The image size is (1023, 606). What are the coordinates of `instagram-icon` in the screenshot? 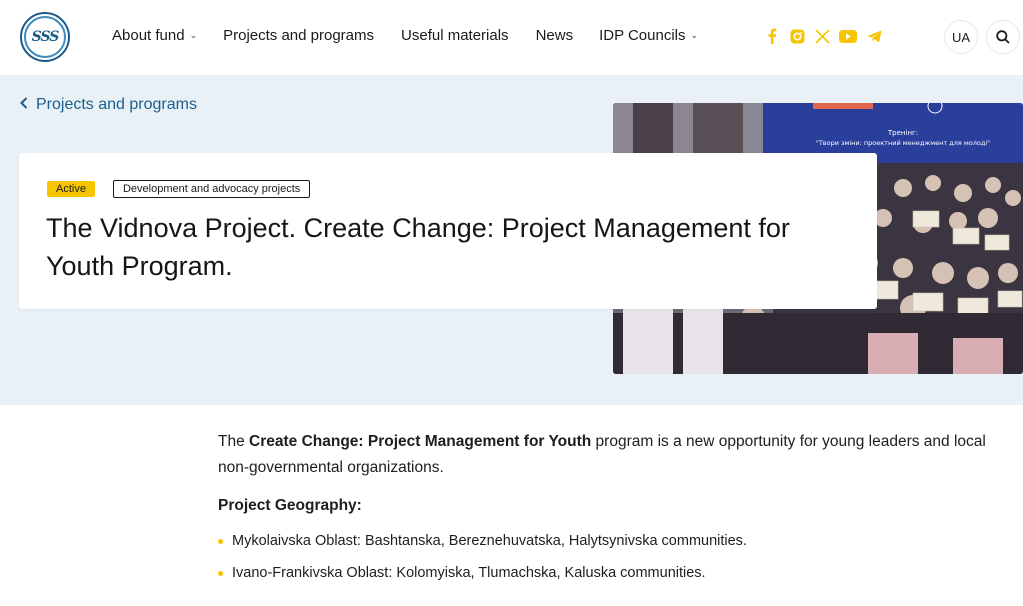 It's located at (797, 36).